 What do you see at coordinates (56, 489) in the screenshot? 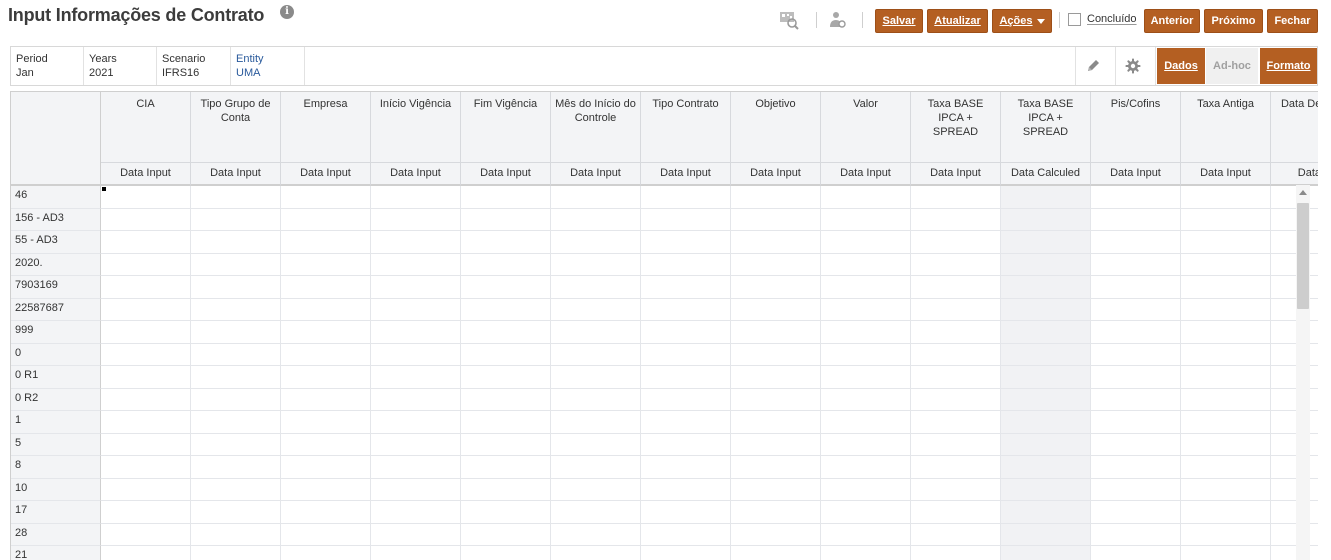
I see `row-header: 10` at bounding box center [56, 489].